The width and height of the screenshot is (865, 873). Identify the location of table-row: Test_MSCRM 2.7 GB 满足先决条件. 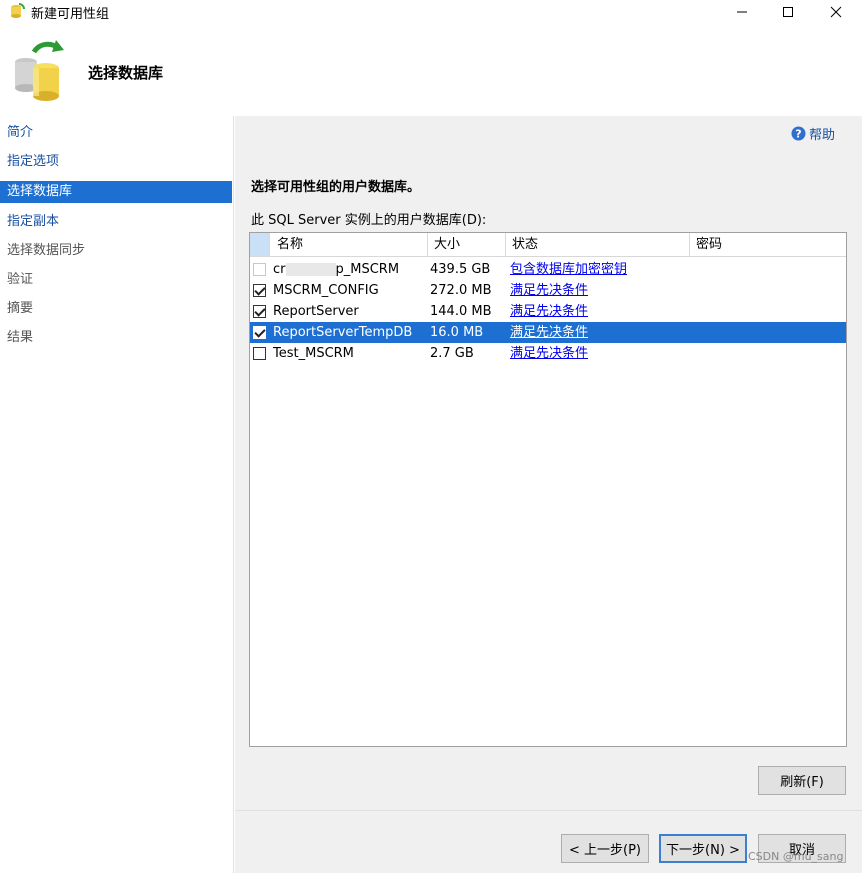
(548, 353).